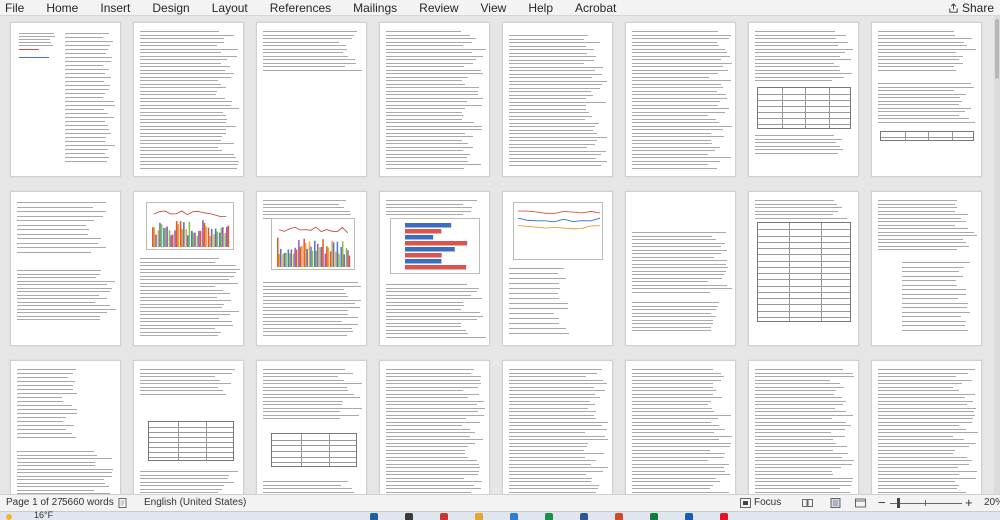 The image size is (1000, 520). I want to click on zoom-level: 20%, so click(990, 502).